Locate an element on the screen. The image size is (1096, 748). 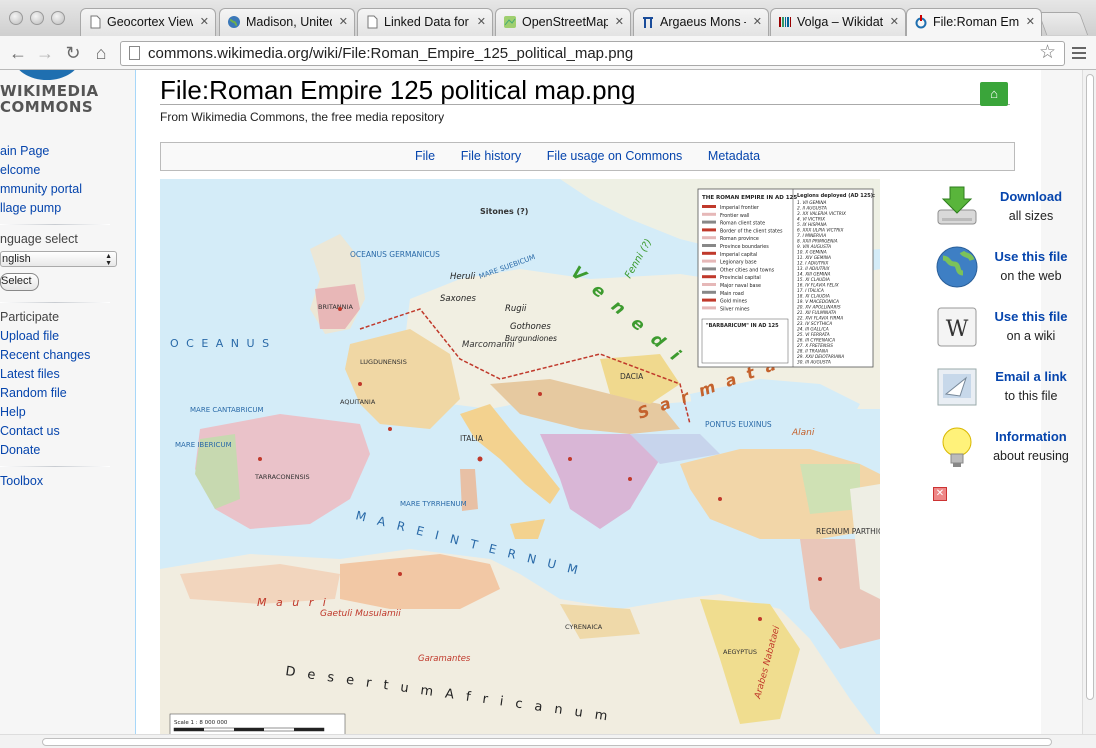
map-label-regnum-parthicum: REGNUM PARTHICUM is located at coordinates (848, 531).